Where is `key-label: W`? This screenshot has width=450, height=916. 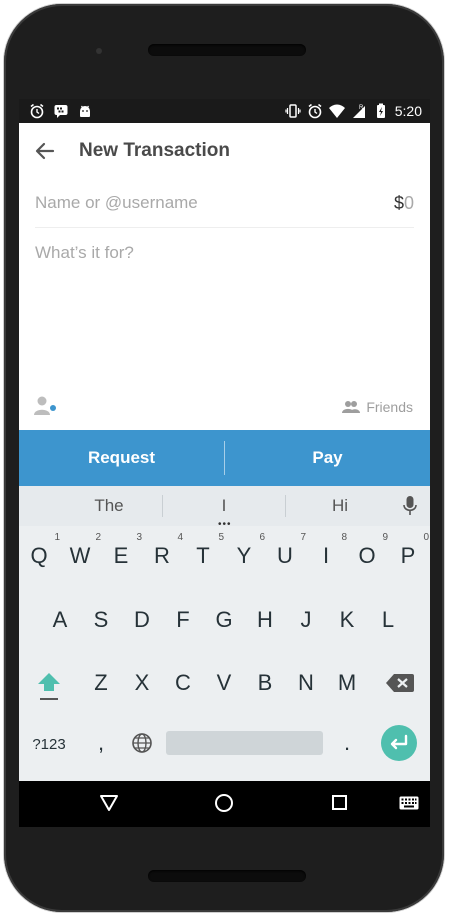
key-label: W is located at coordinates (80, 555).